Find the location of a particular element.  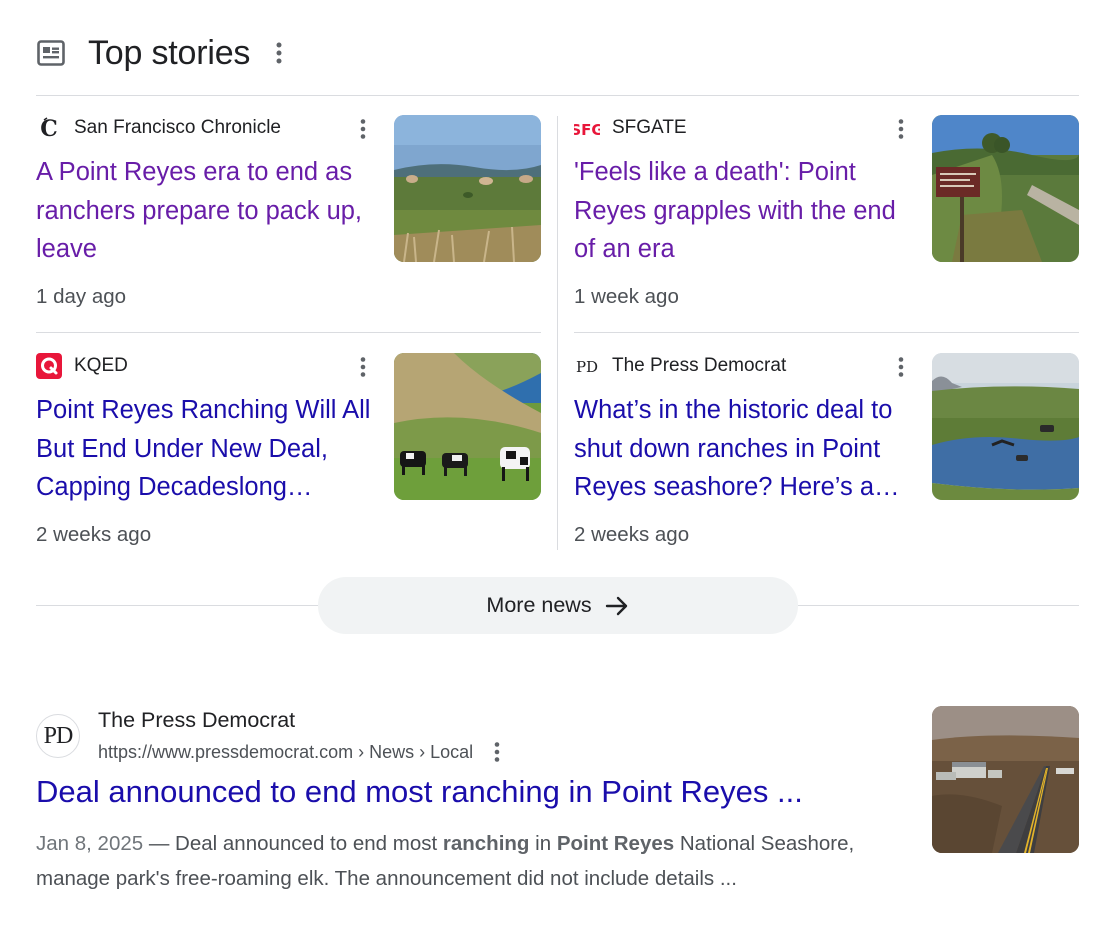

newspaper-icon is located at coordinates (51, 53).